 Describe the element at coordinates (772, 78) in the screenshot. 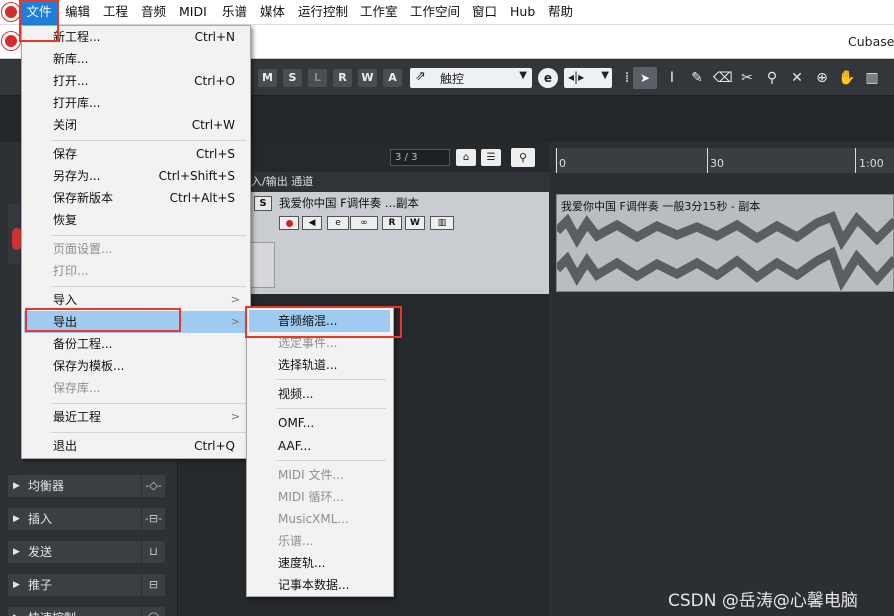

I see `glue-tool-icon: ⚲` at that location.